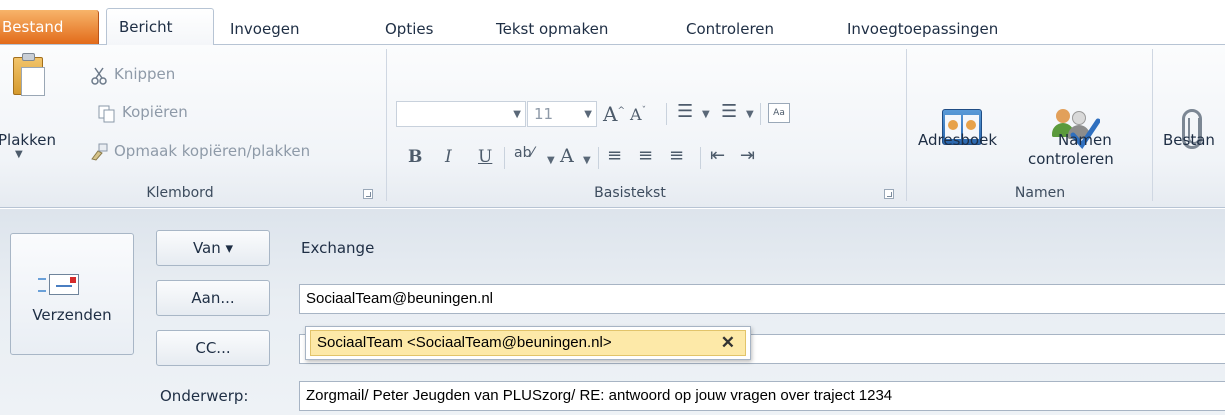 This screenshot has width=1225, height=415. I want to click on increase-indent-icon: ⇥, so click(747, 155).